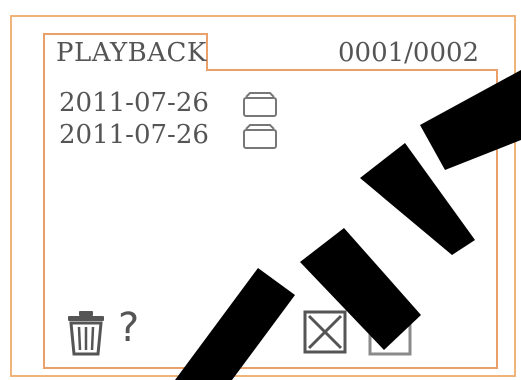 This screenshot has width=521, height=380. What do you see at coordinates (128, 328) in the screenshot?
I see `help-button: ?` at bounding box center [128, 328].